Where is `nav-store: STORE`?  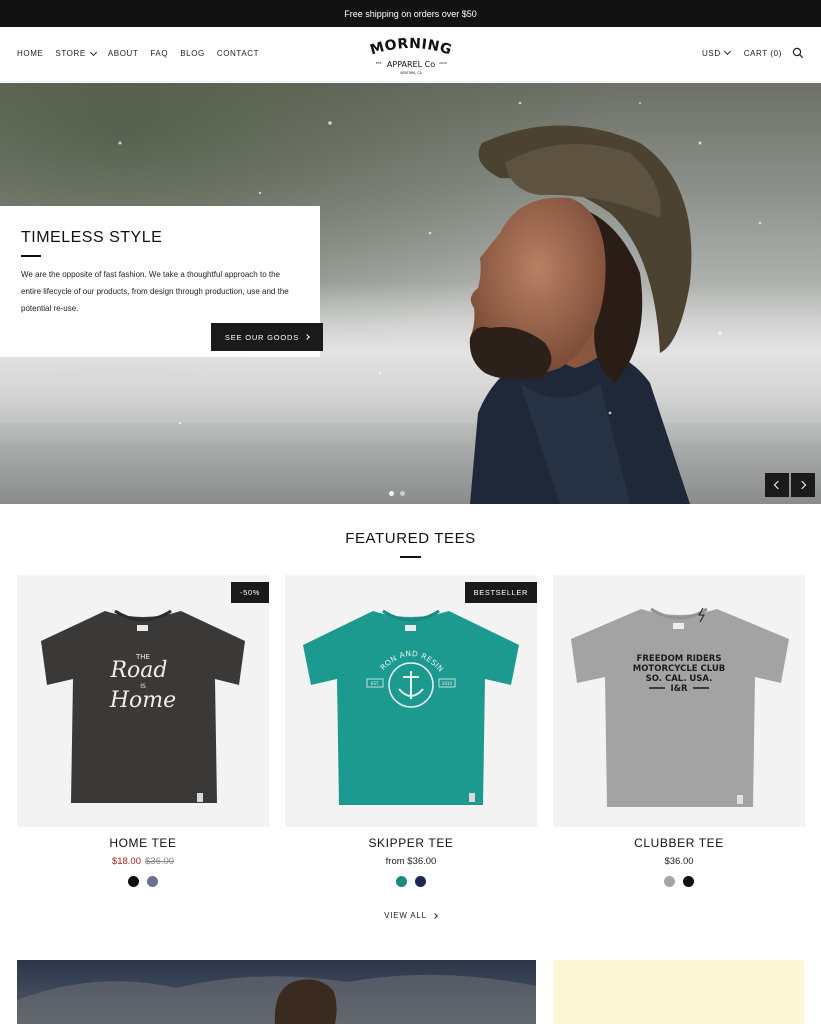
nav-store: STORE is located at coordinates (76, 53).